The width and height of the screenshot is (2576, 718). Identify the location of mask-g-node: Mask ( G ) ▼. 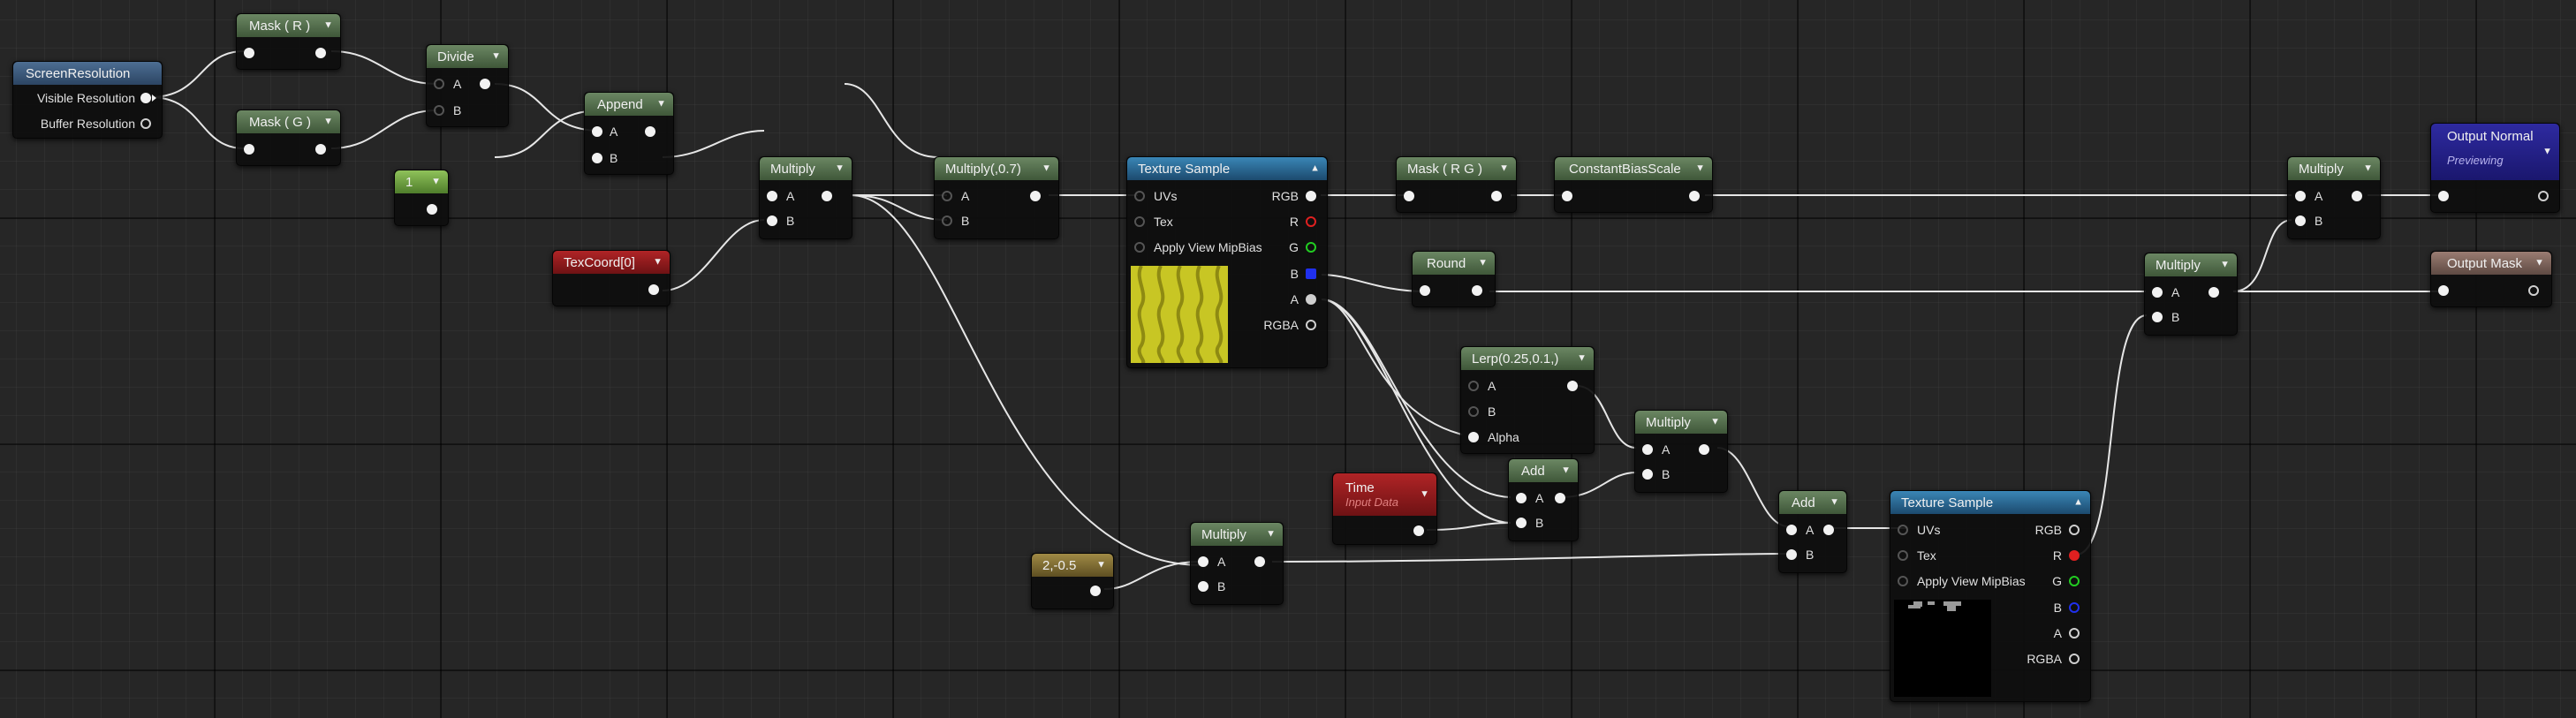
(288, 138).